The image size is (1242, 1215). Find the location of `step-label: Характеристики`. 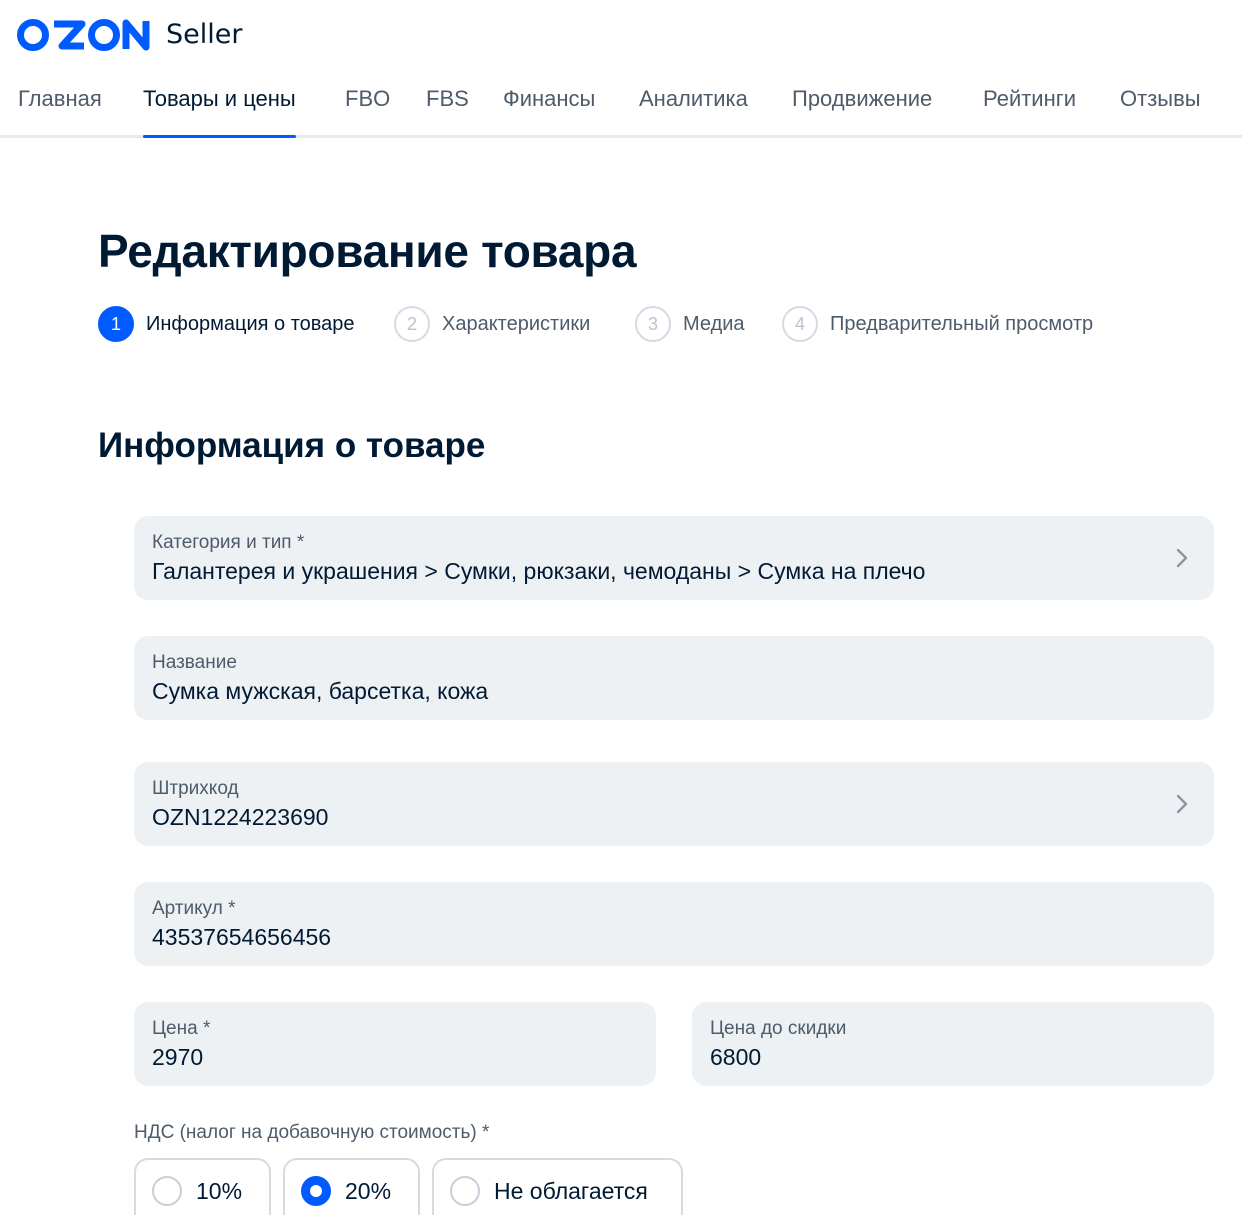

step-label: Характеристики is located at coordinates (516, 323).